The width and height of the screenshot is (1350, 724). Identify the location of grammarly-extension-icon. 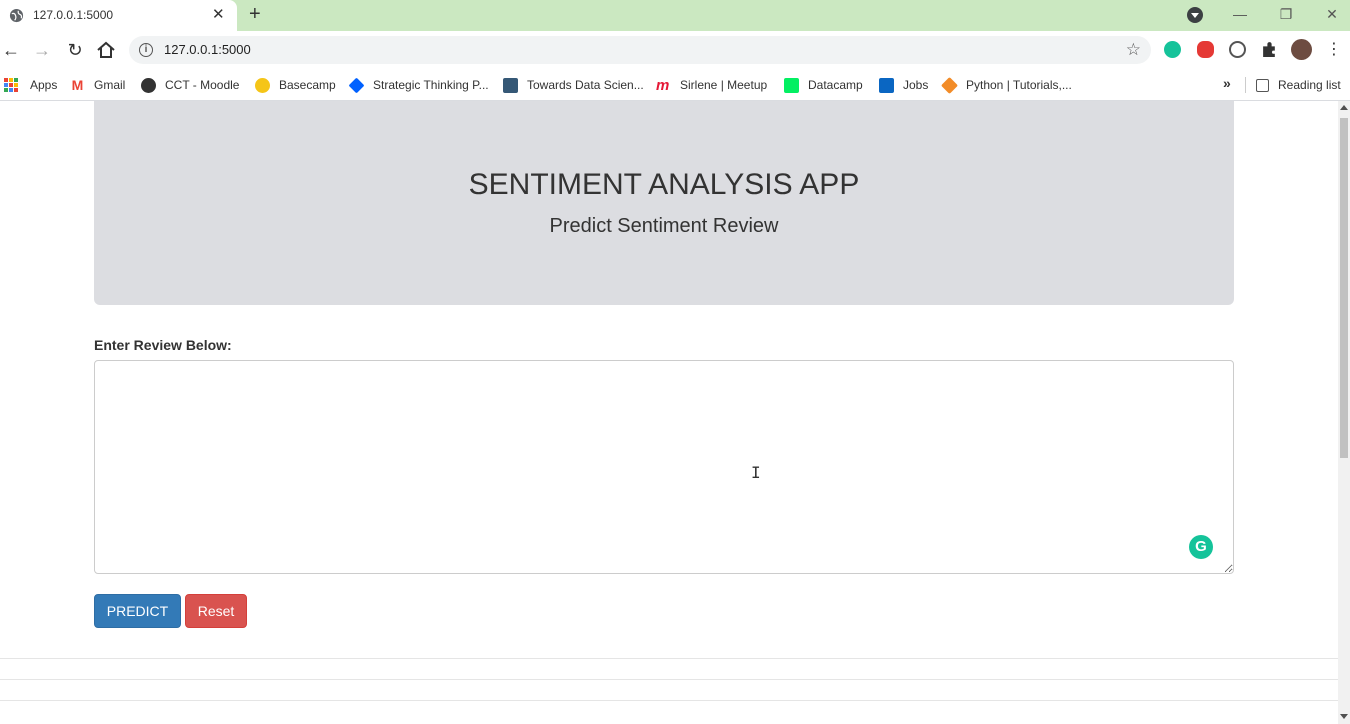
(1172, 49).